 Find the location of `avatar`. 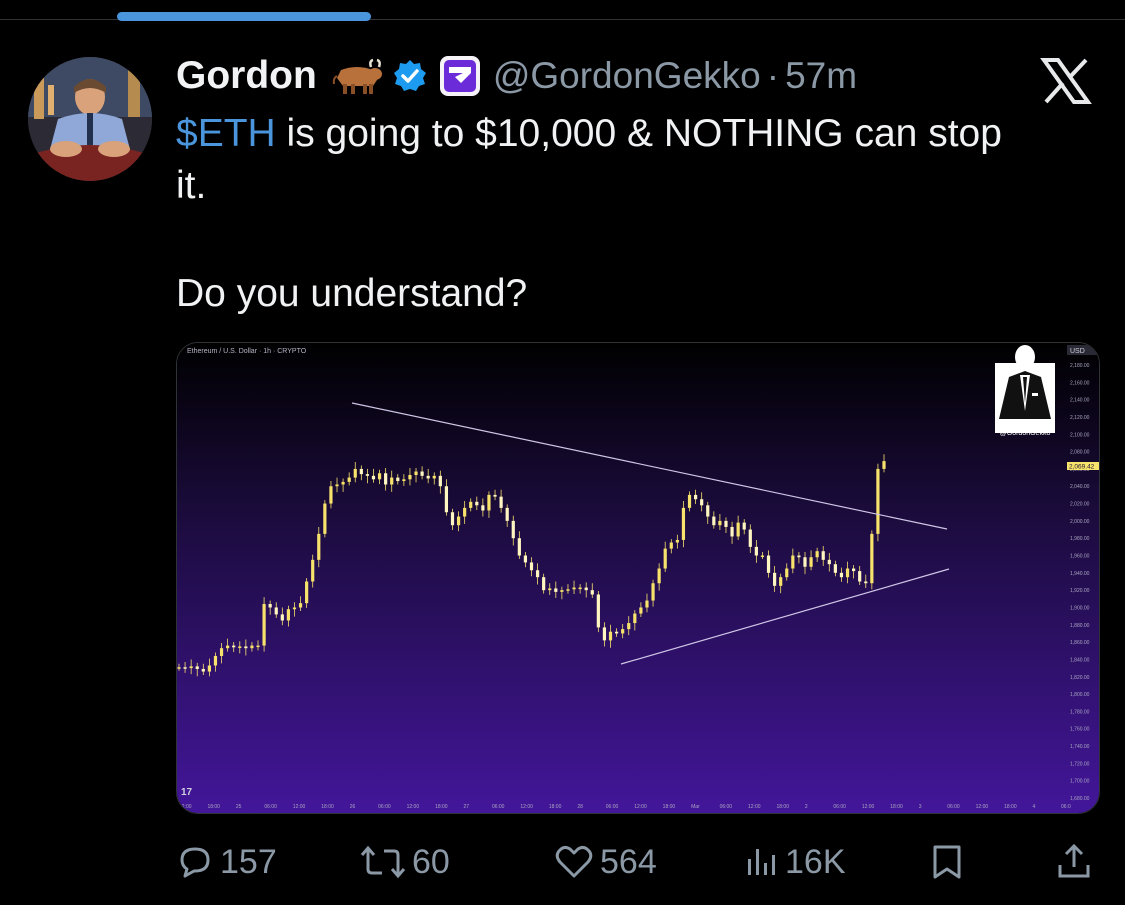

avatar is located at coordinates (90, 119).